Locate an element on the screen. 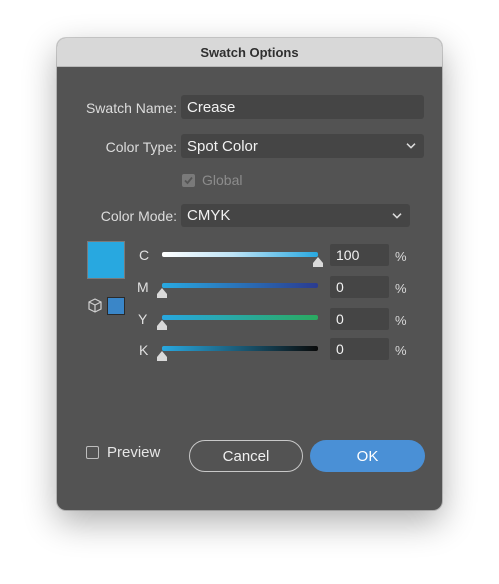 The width and height of the screenshot is (499, 584). cancel-button: Cancel is located at coordinates (246, 456).